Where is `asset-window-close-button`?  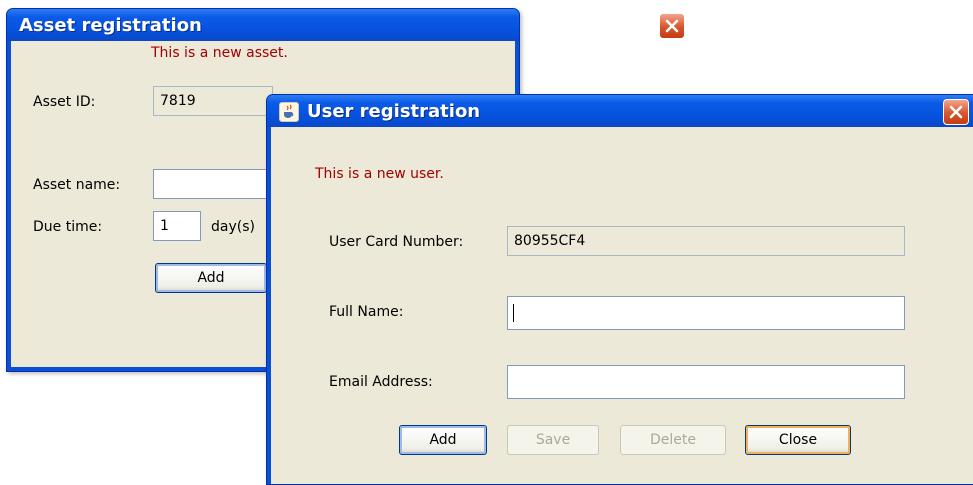
asset-window-close-button is located at coordinates (672, 26).